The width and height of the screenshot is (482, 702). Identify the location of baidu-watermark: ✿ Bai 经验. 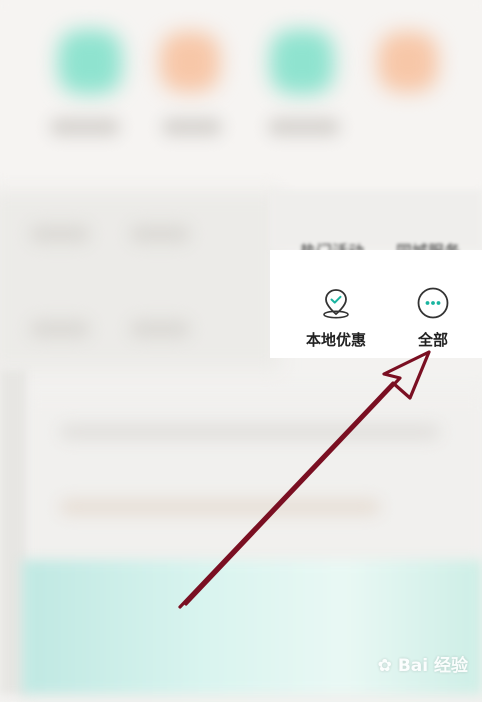
(422, 666).